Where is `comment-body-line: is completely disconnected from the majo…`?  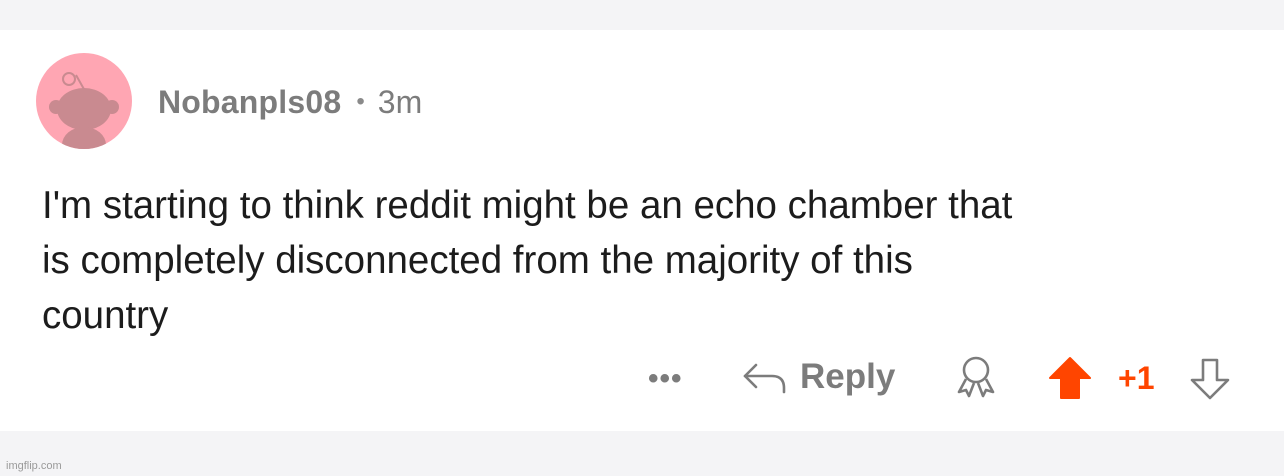 comment-body-line: is completely disconnected from the majo… is located at coordinates (477, 260).